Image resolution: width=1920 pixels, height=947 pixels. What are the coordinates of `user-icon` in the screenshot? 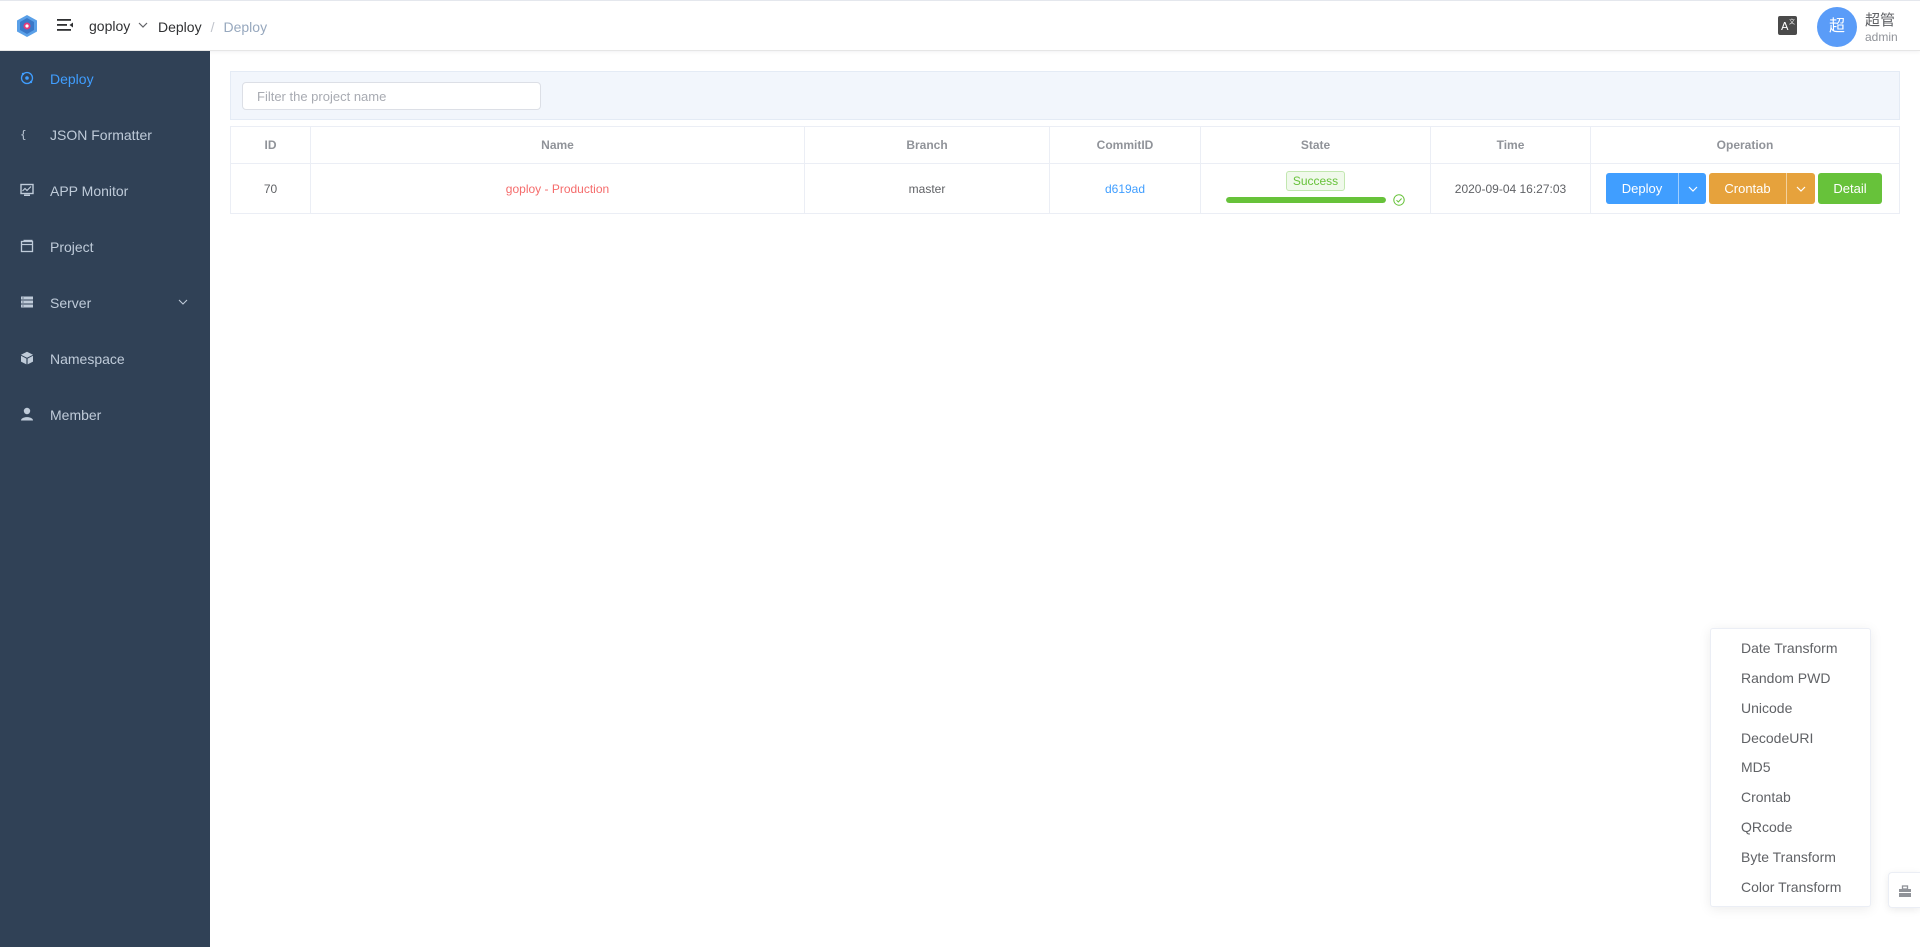 It's located at (27, 414).